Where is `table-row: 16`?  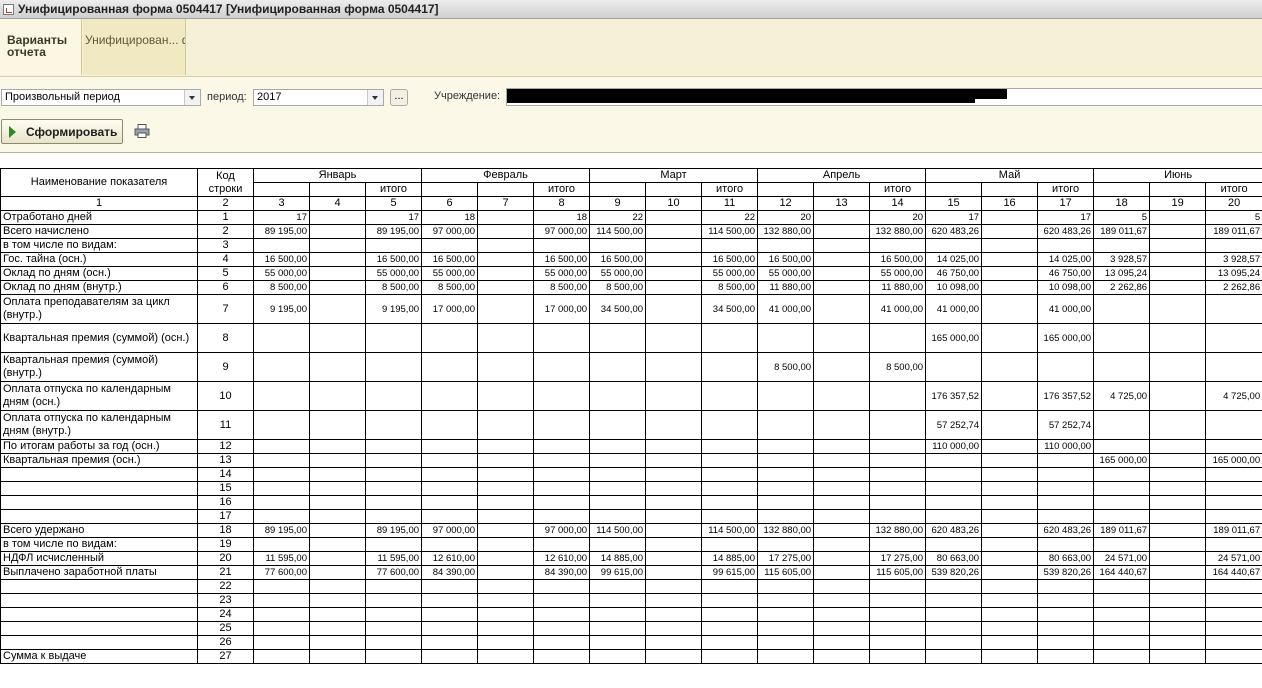
table-row: 16 is located at coordinates (631, 502).